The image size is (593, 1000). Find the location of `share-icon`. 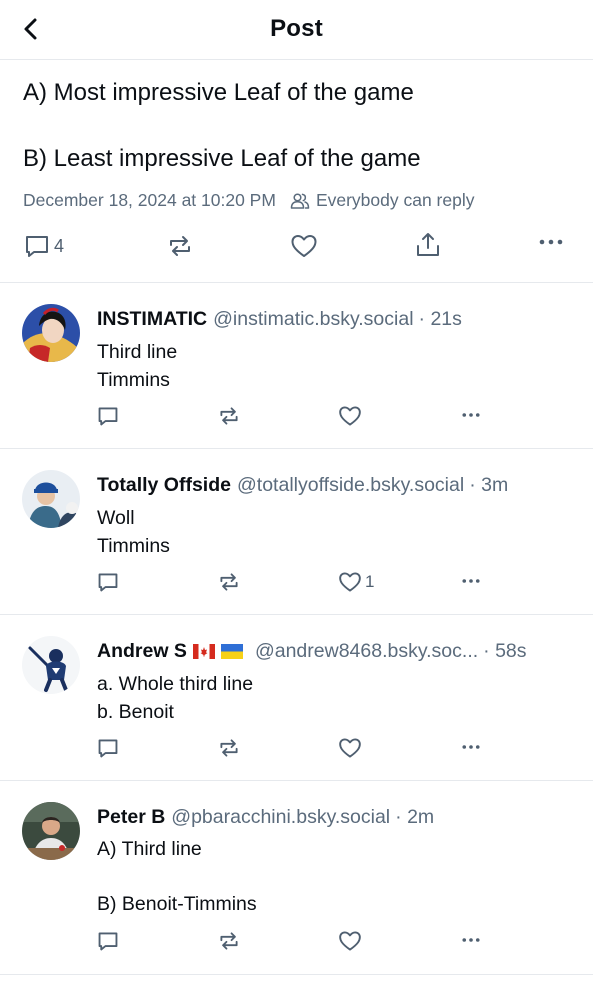

share-icon is located at coordinates (428, 244).